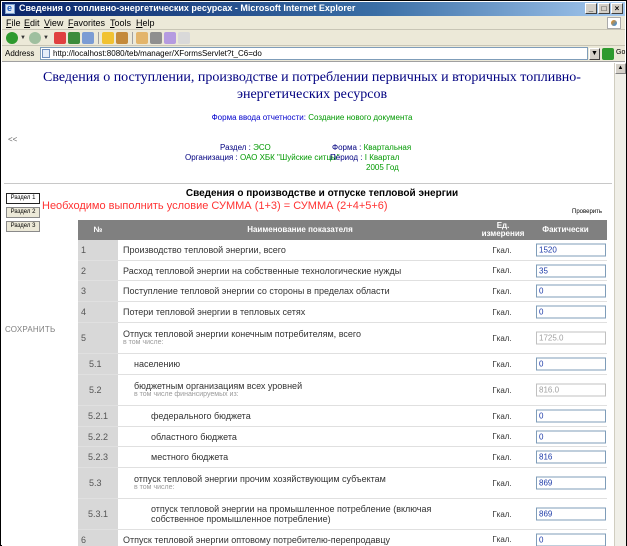 The height and width of the screenshot is (546, 627). What do you see at coordinates (314, 416) in the screenshot?
I see `row-name: федерального бюджета` at bounding box center [314, 416].